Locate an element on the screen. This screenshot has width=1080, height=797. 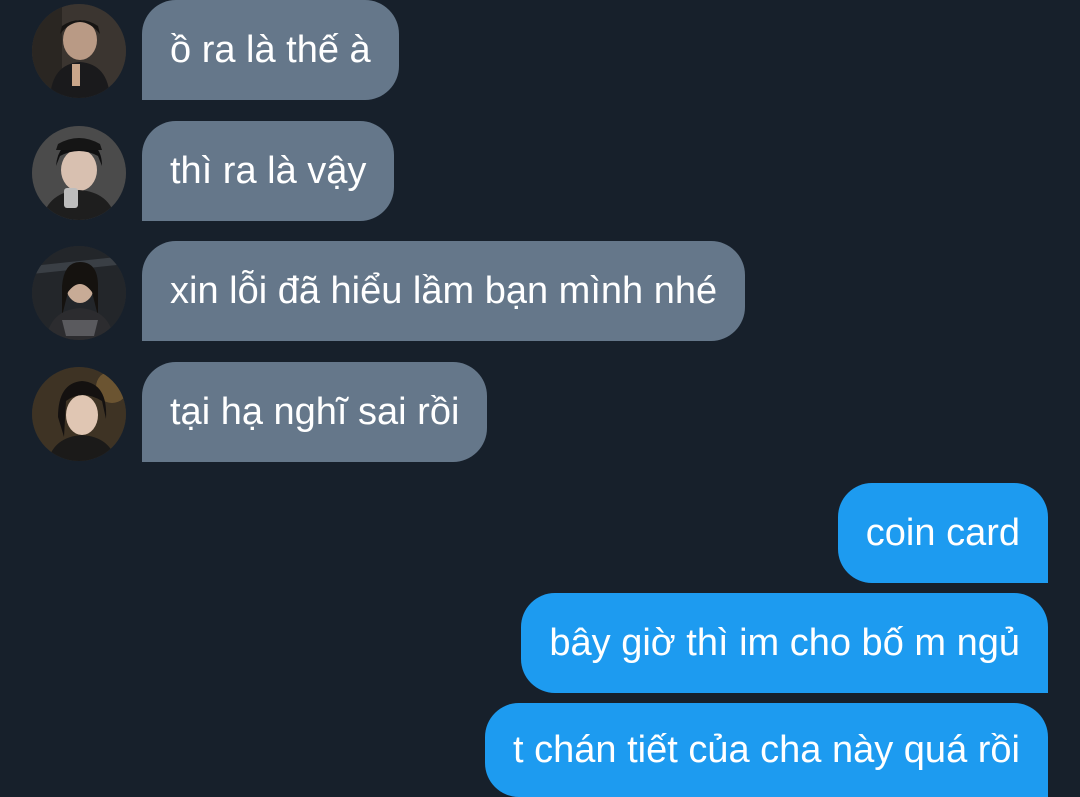
incoming-message: xin lỗi đã hiểu lầm bạn mình nhé is located at coordinates (444, 291).